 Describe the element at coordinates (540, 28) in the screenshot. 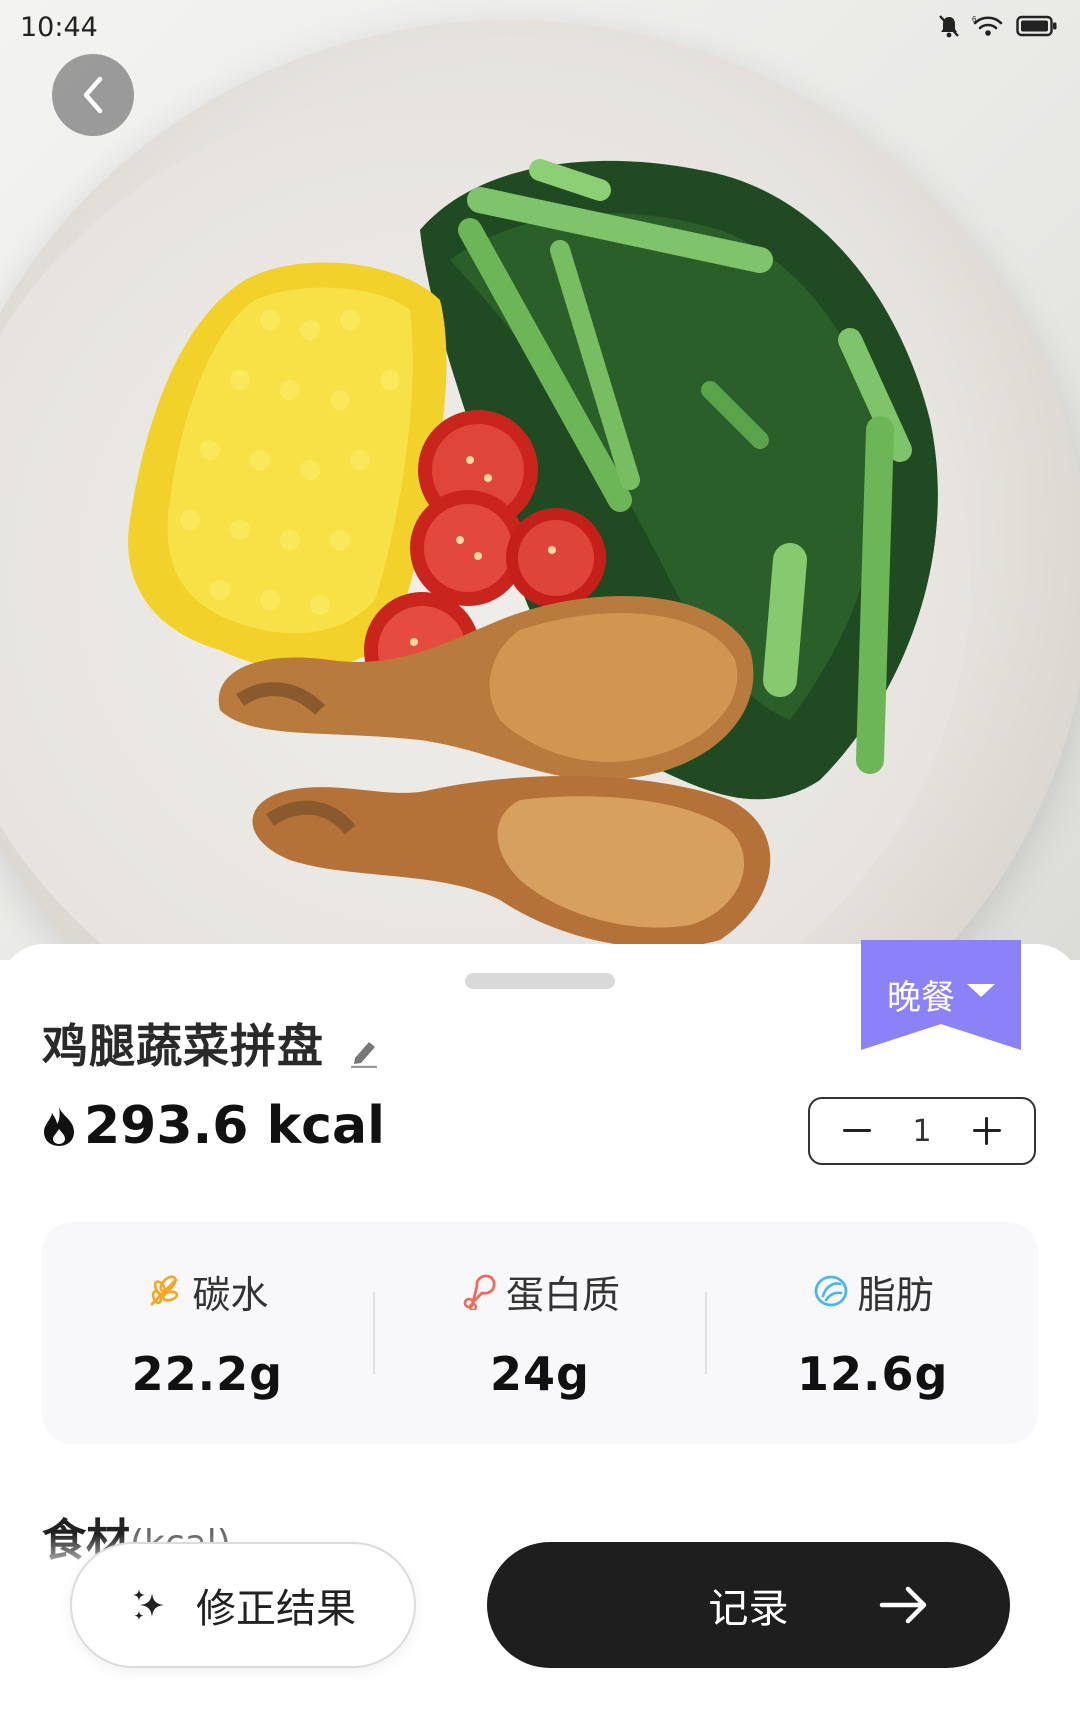

I see `status-bar: 10:44 6` at that location.